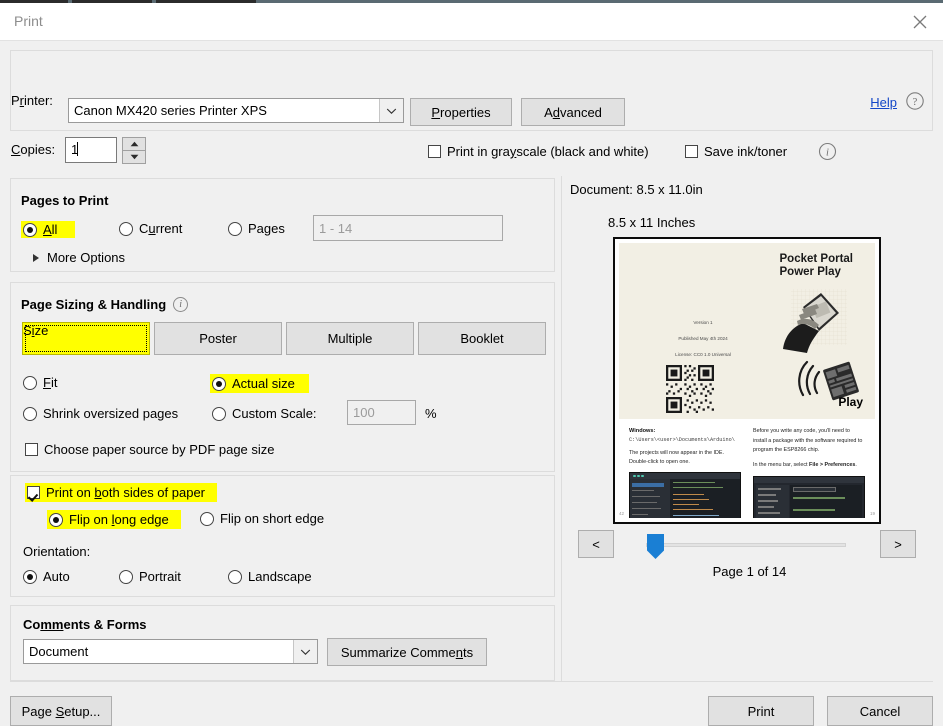  What do you see at coordinates (461, 112) in the screenshot?
I see `properties-button: Properties` at bounding box center [461, 112].